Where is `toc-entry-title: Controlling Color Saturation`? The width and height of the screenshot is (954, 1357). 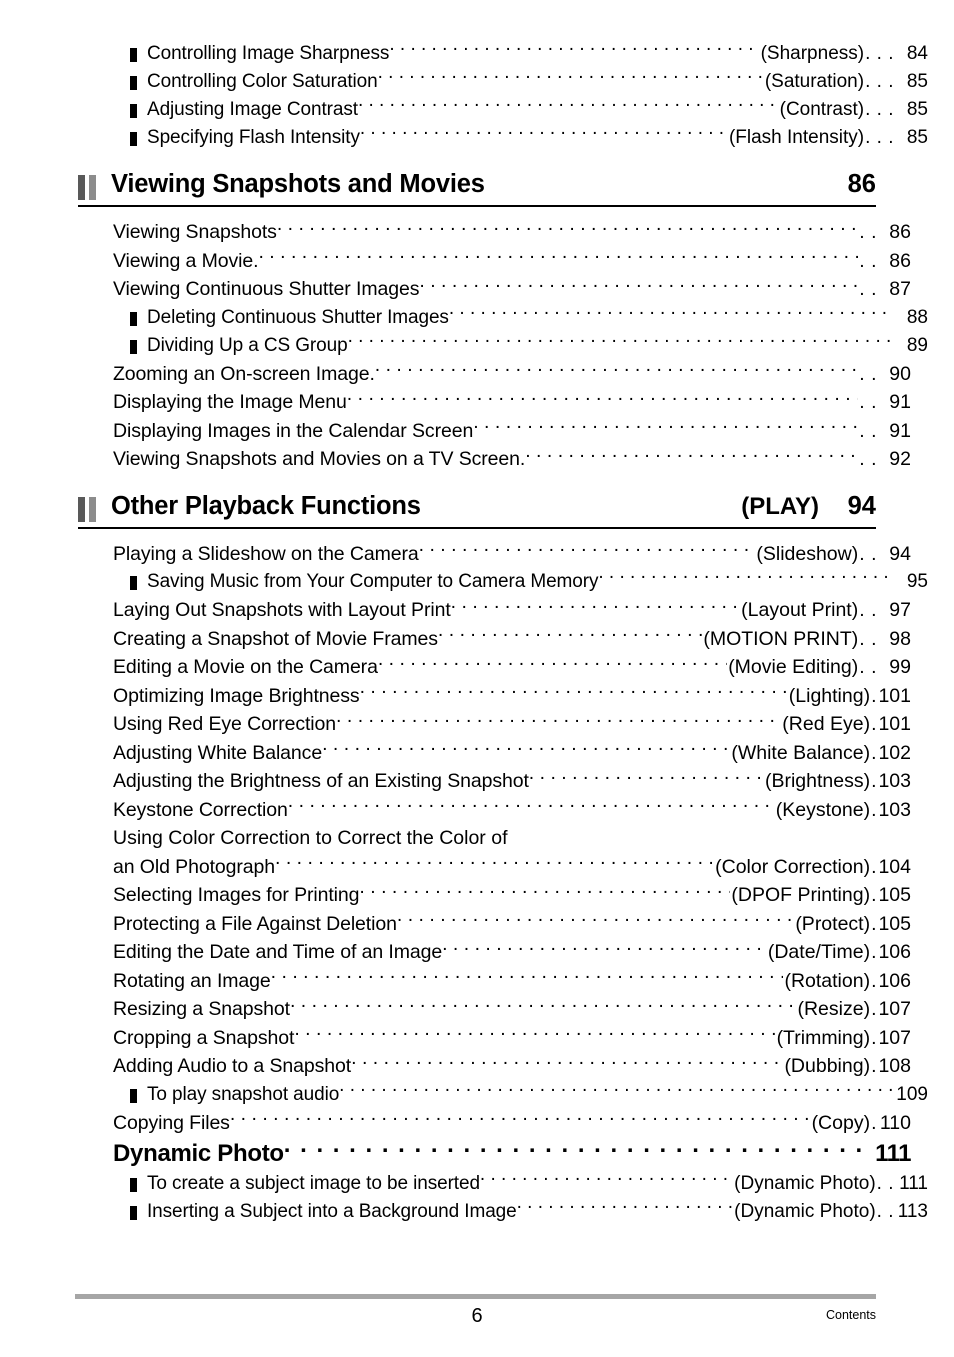
toc-entry-title: Controlling Color Saturation is located at coordinates (262, 81).